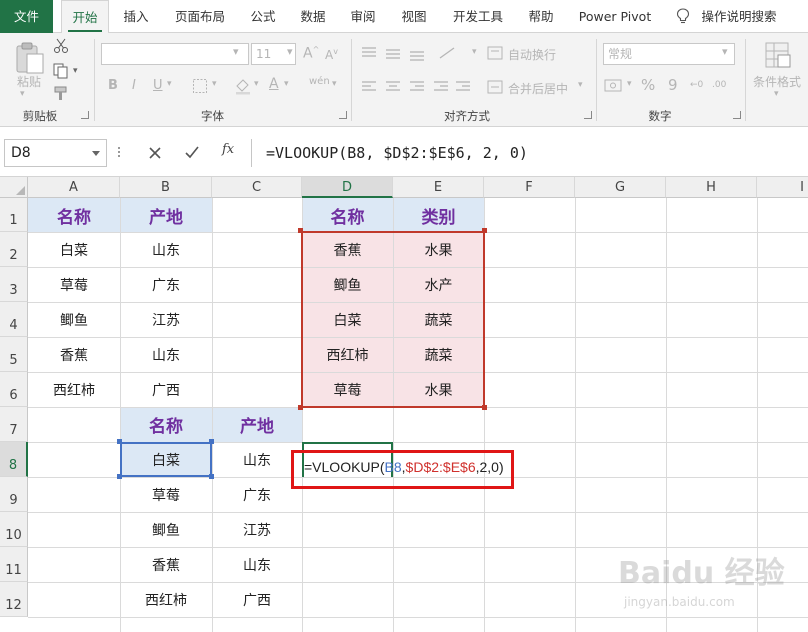  I want to click on table2-header-cell: 类别, so click(438, 215).